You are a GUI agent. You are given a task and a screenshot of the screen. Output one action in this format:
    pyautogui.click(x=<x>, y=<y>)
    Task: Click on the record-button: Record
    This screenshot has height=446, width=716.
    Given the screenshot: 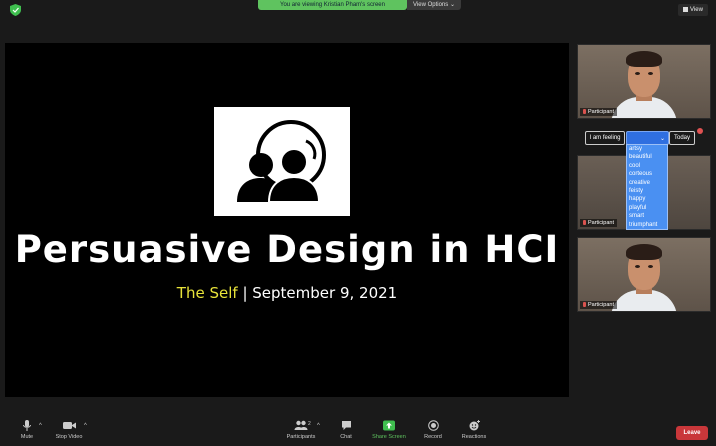 What is the action you would take?
    pyautogui.click(x=433, y=431)
    